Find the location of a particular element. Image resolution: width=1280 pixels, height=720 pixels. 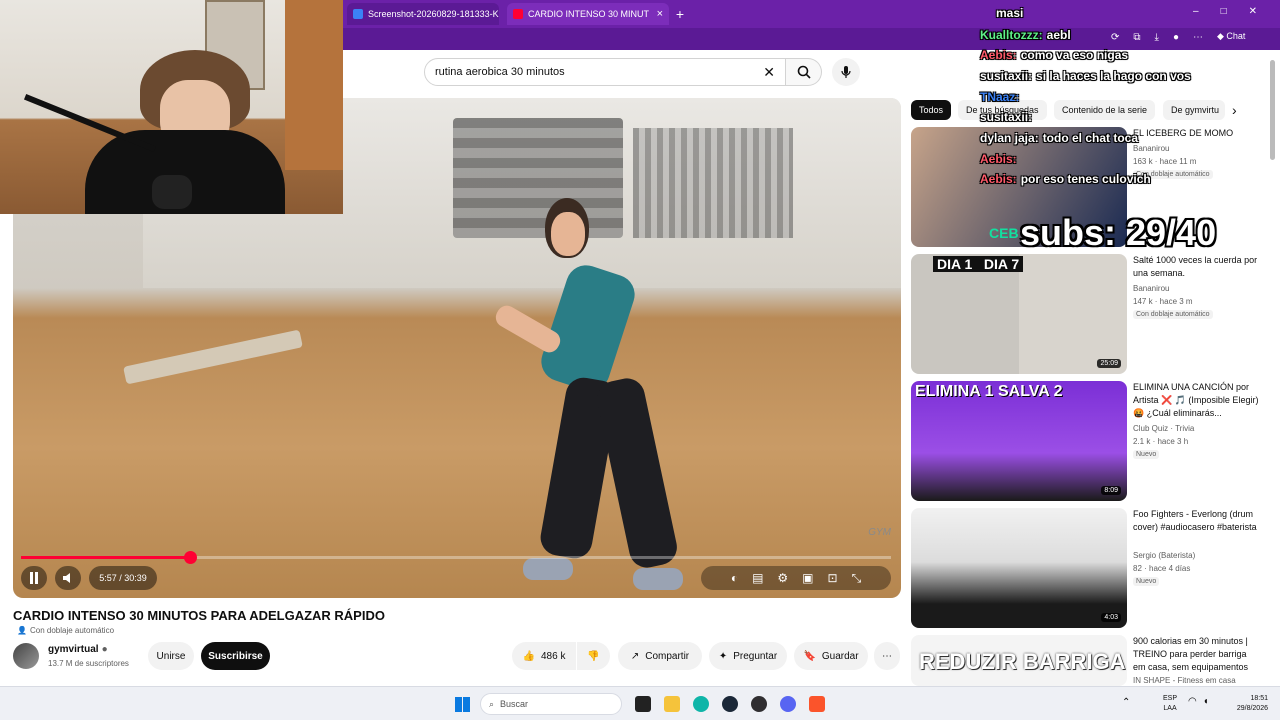

thumbnail-text: REDUZIR BARRIGA is located at coordinates (1022, 661).